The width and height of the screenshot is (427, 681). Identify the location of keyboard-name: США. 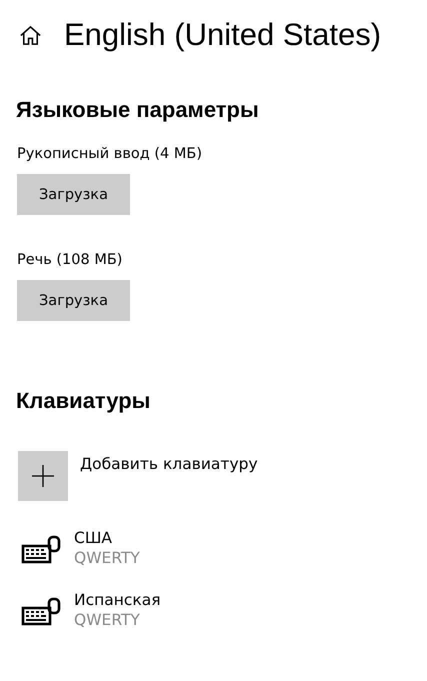
(107, 538).